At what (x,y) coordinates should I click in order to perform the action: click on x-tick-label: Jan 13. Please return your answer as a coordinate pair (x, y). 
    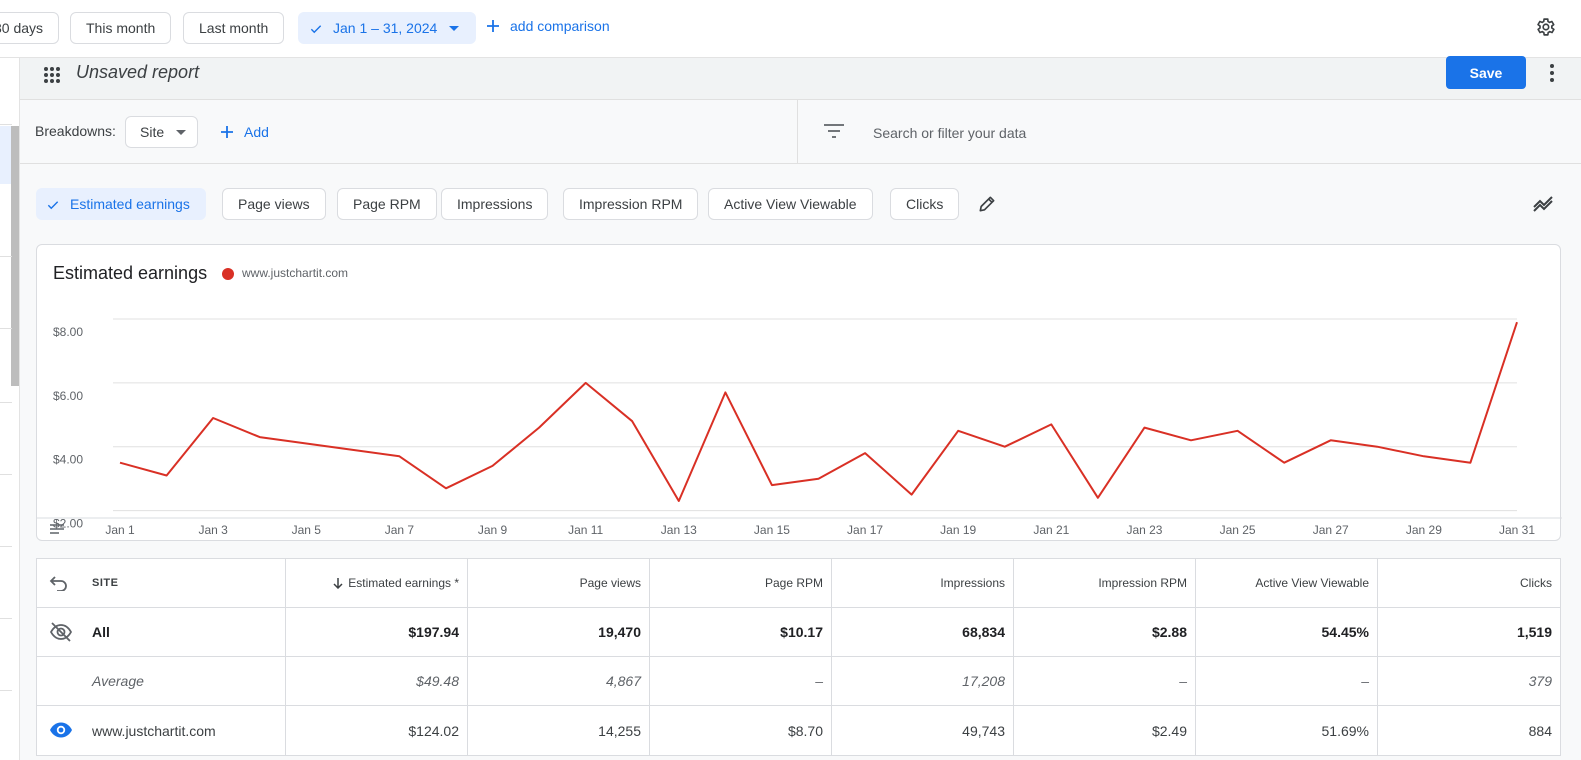
    Looking at the image, I should click on (679, 530).